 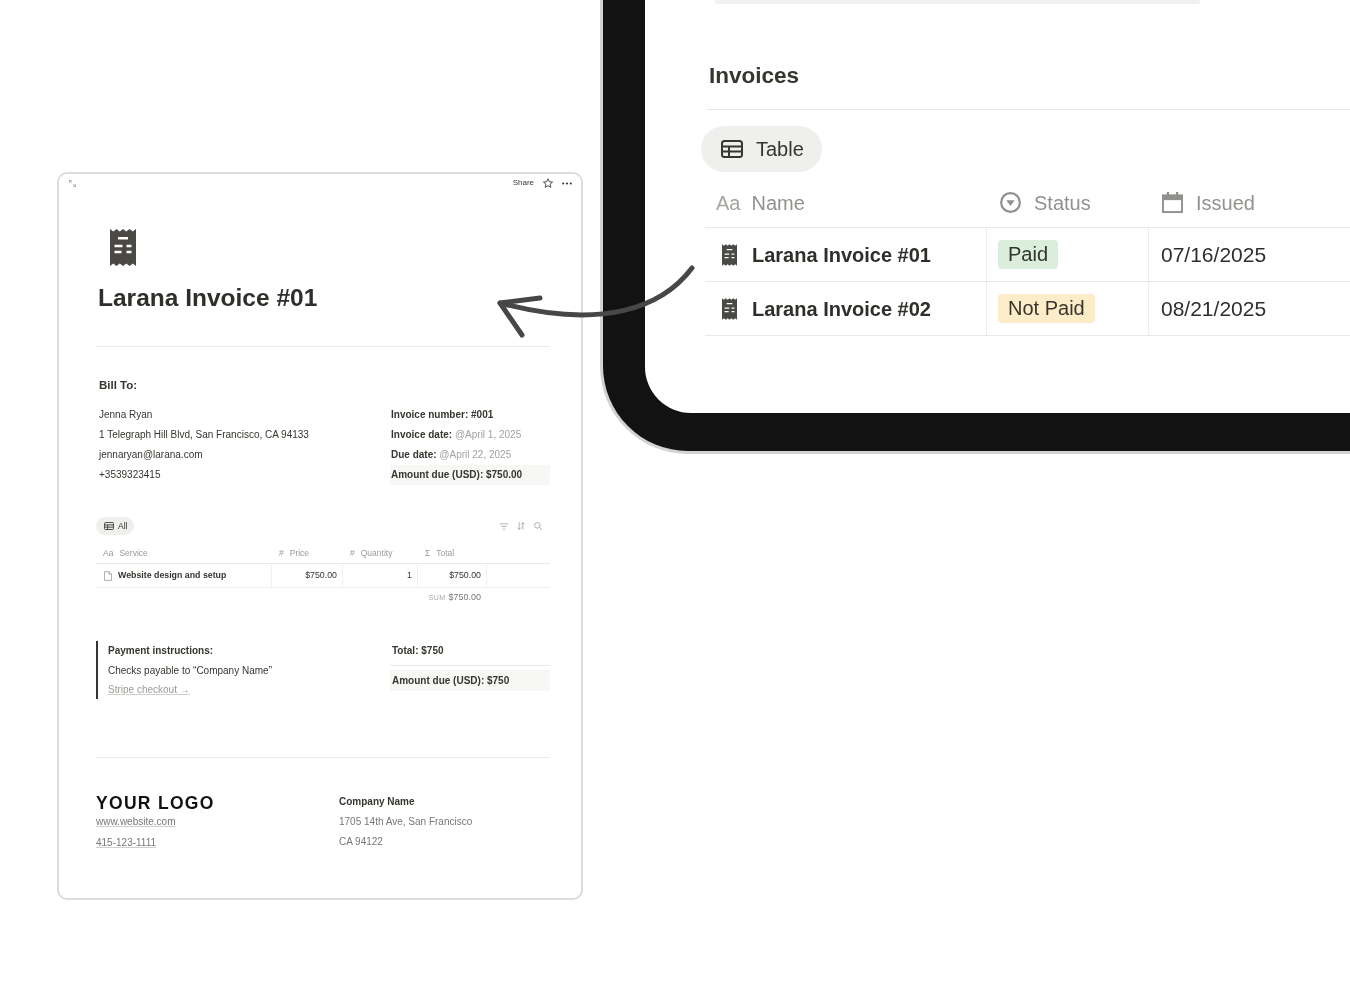 What do you see at coordinates (161, 651) in the screenshot?
I see `section-heading: Payment instructions:` at bounding box center [161, 651].